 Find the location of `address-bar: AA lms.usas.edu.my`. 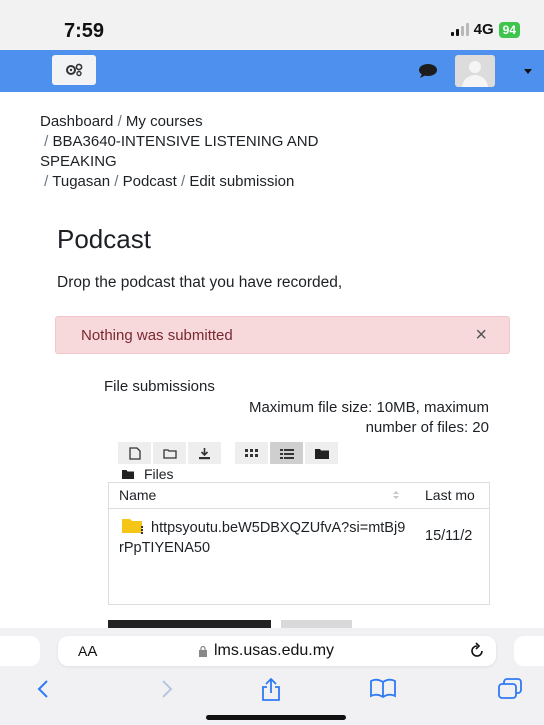

address-bar: AA lms.usas.edu.my is located at coordinates (277, 651).